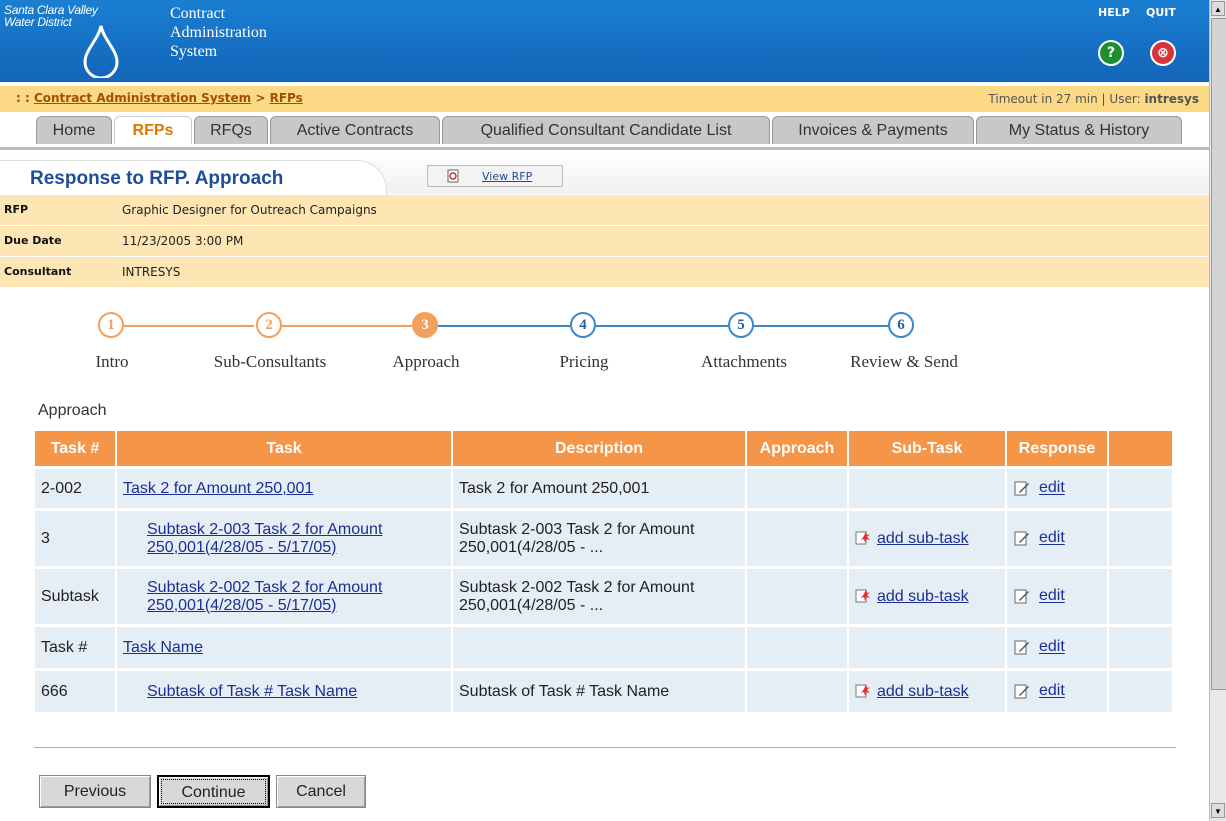 Image resolution: width=1226 pixels, height=821 pixels. I want to click on col-header-sub-task: Sub-Task, so click(928, 448).